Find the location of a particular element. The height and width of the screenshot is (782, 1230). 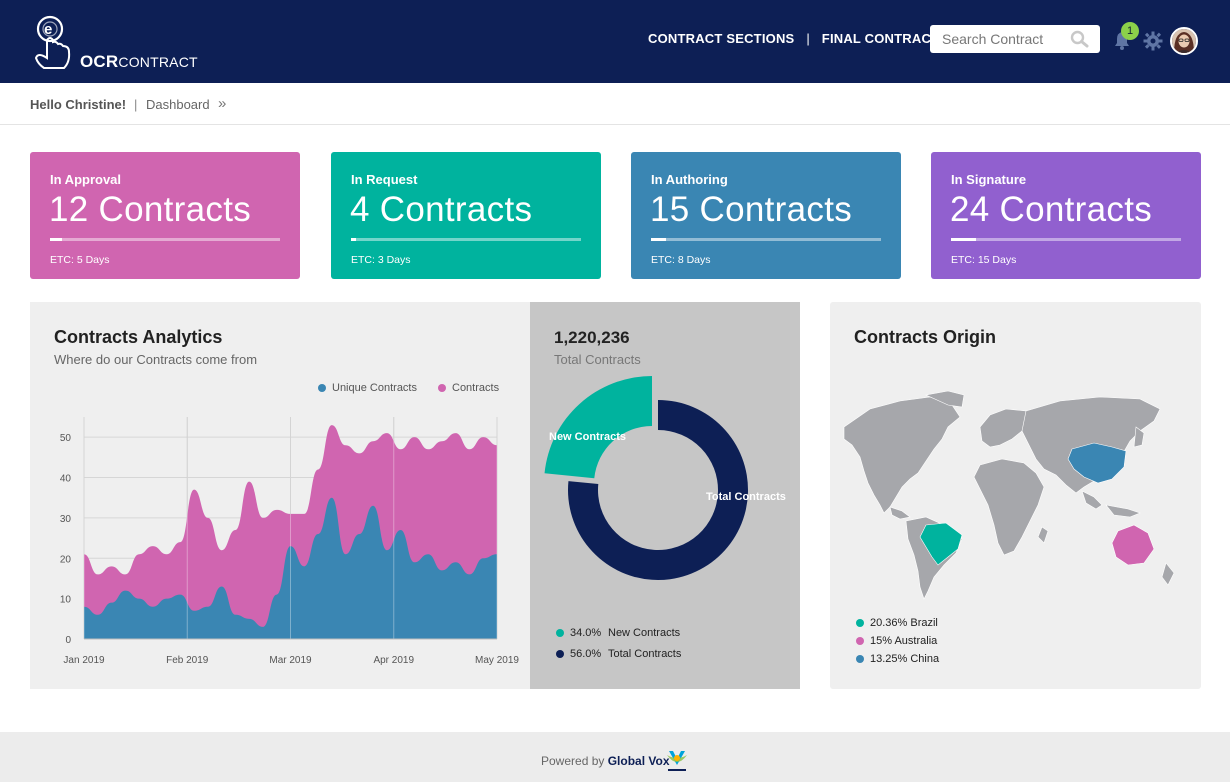

notification-badge: 1 is located at coordinates (1130, 31).